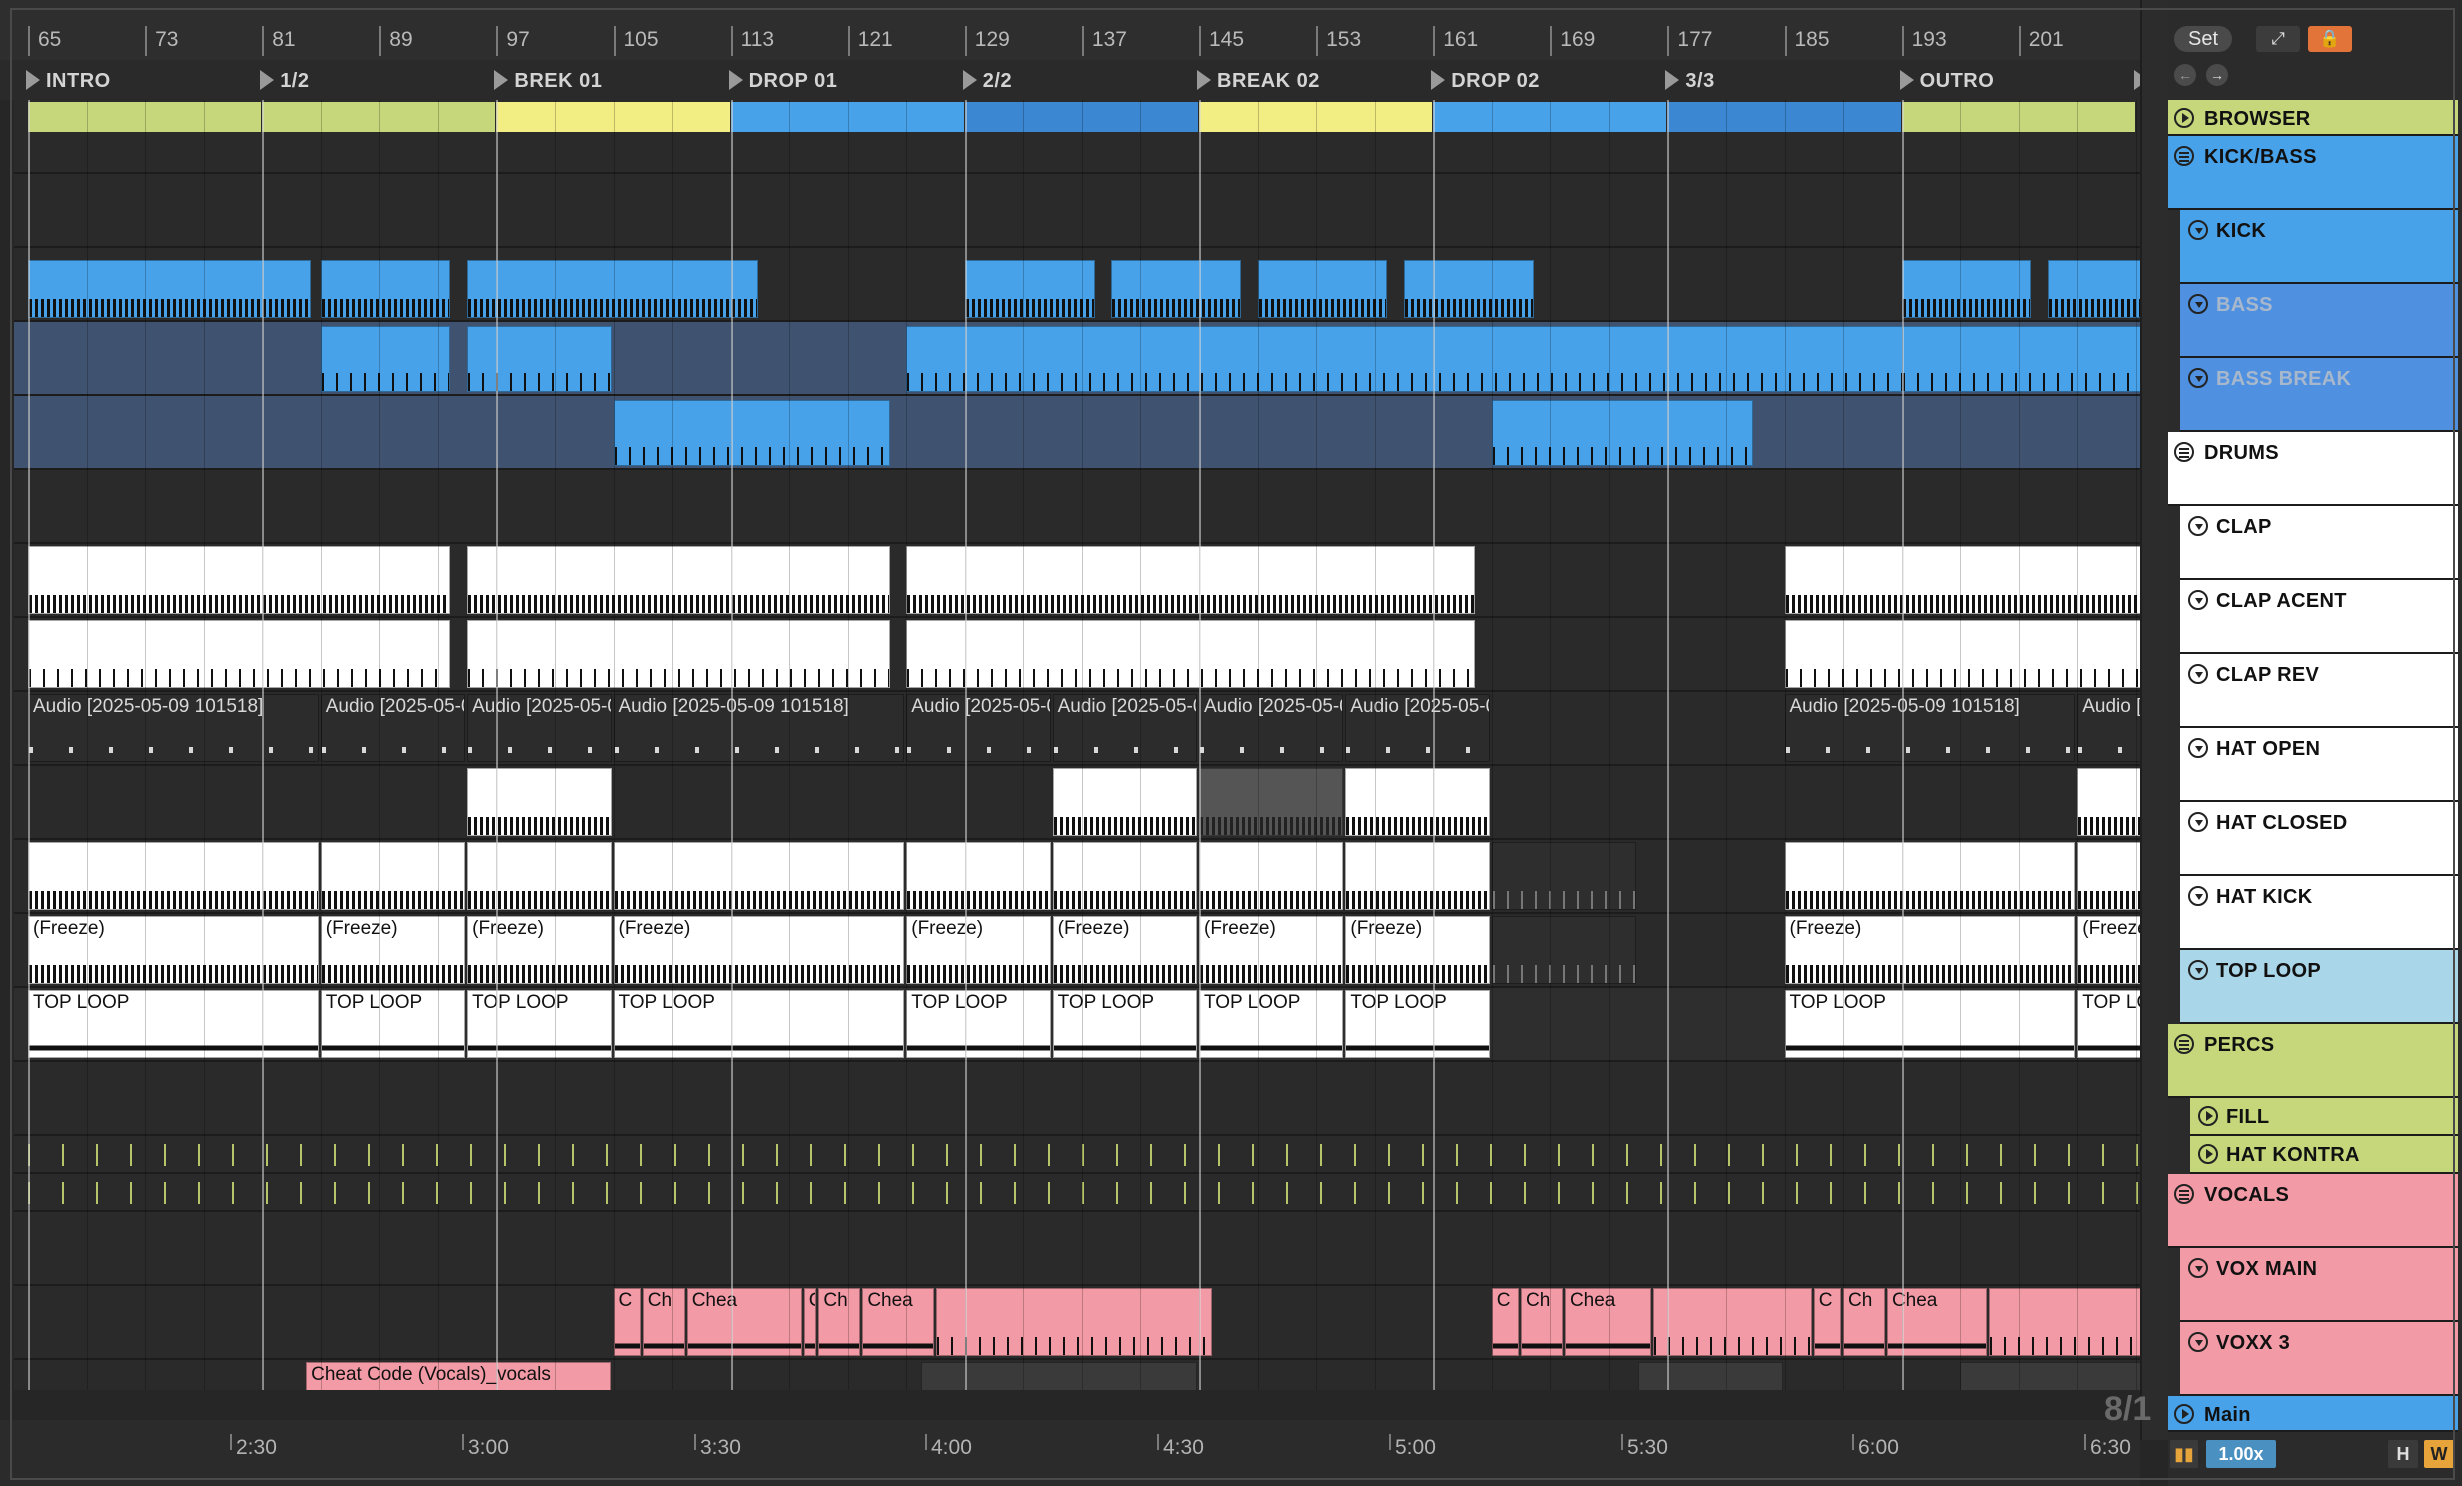 The width and height of the screenshot is (2462, 1486). What do you see at coordinates (2319, 617) in the screenshot?
I see `track-header-clap-acent: CLAP ACENT` at bounding box center [2319, 617].